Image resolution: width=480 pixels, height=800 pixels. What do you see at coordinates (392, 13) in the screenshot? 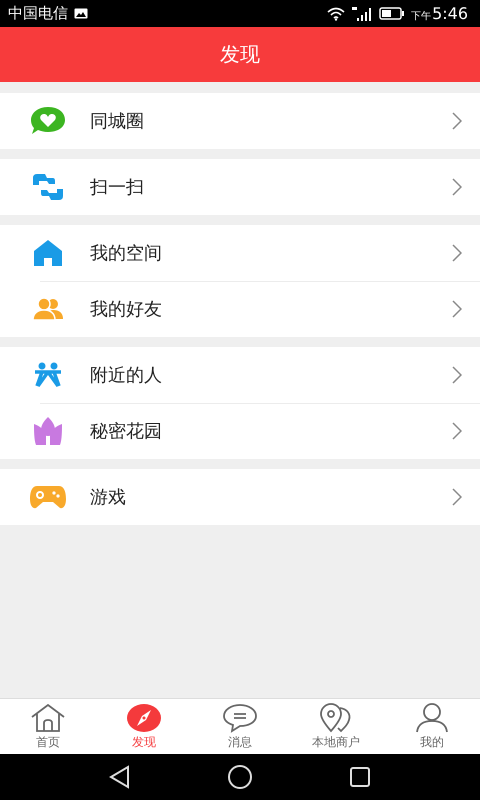
I see `battery-icon` at bounding box center [392, 13].